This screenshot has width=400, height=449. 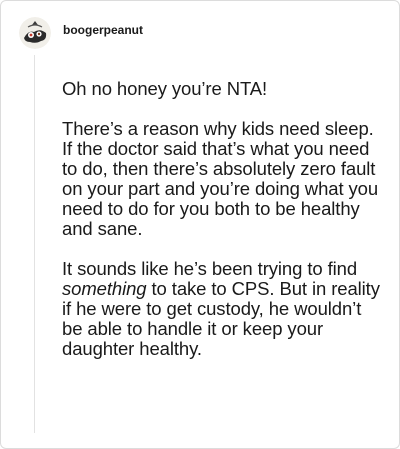 What do you see at coordinates (165, 88) in the screenshot?
I see `post-paragraph: Oh no honey you’re NTA!` at bounding box center [165, 88].